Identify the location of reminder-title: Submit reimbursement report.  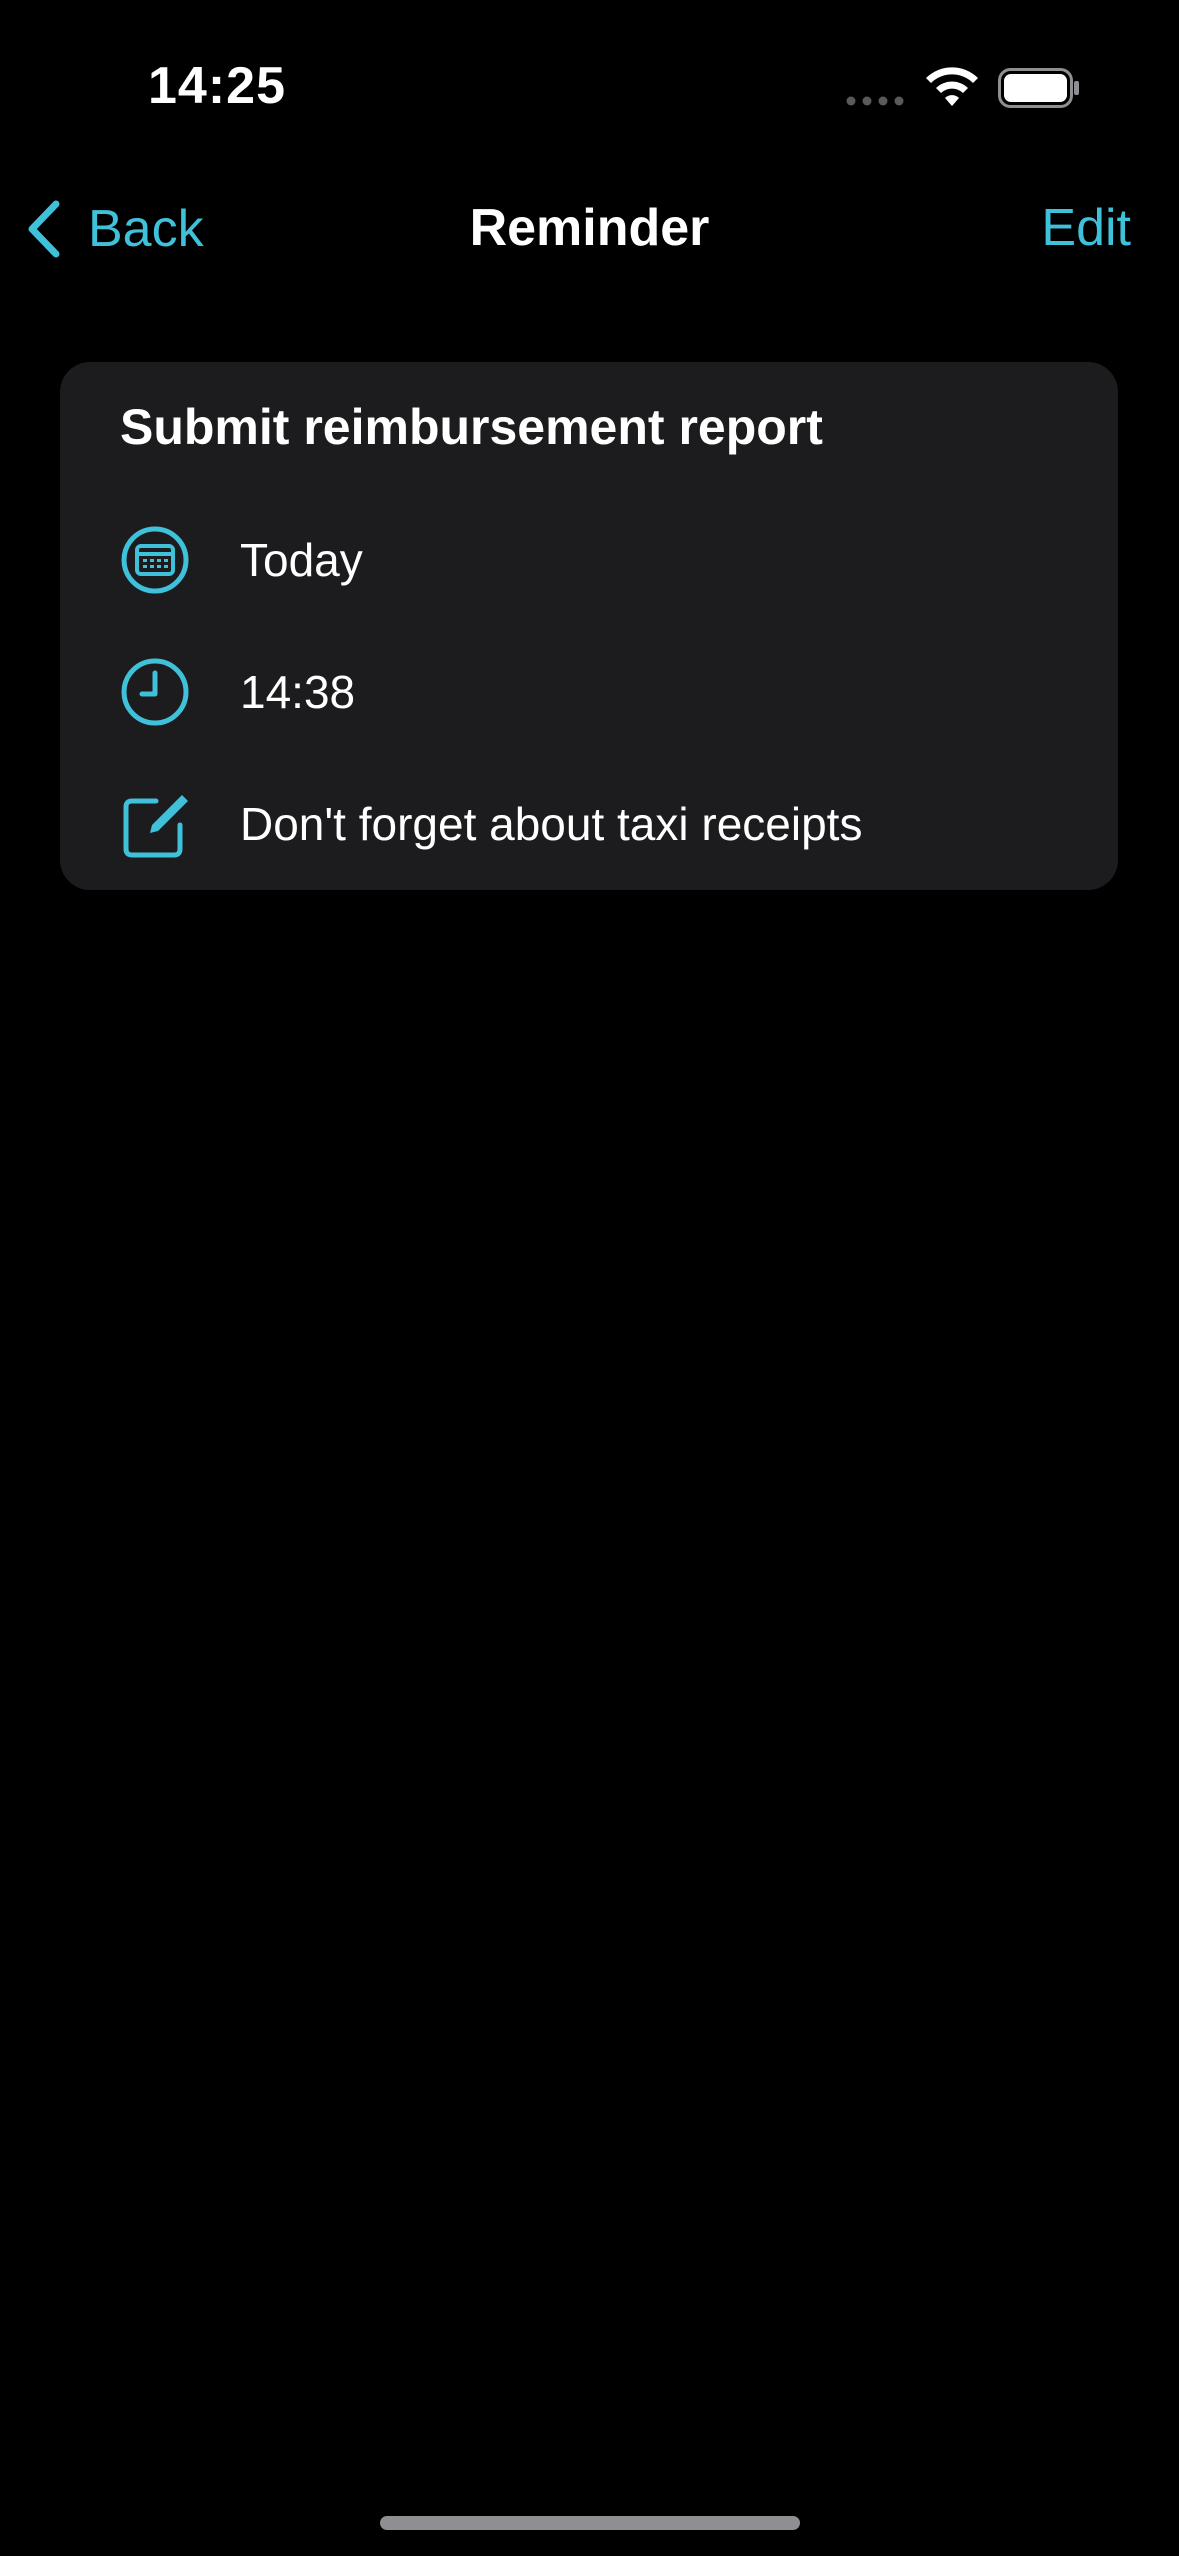
(471, 427).